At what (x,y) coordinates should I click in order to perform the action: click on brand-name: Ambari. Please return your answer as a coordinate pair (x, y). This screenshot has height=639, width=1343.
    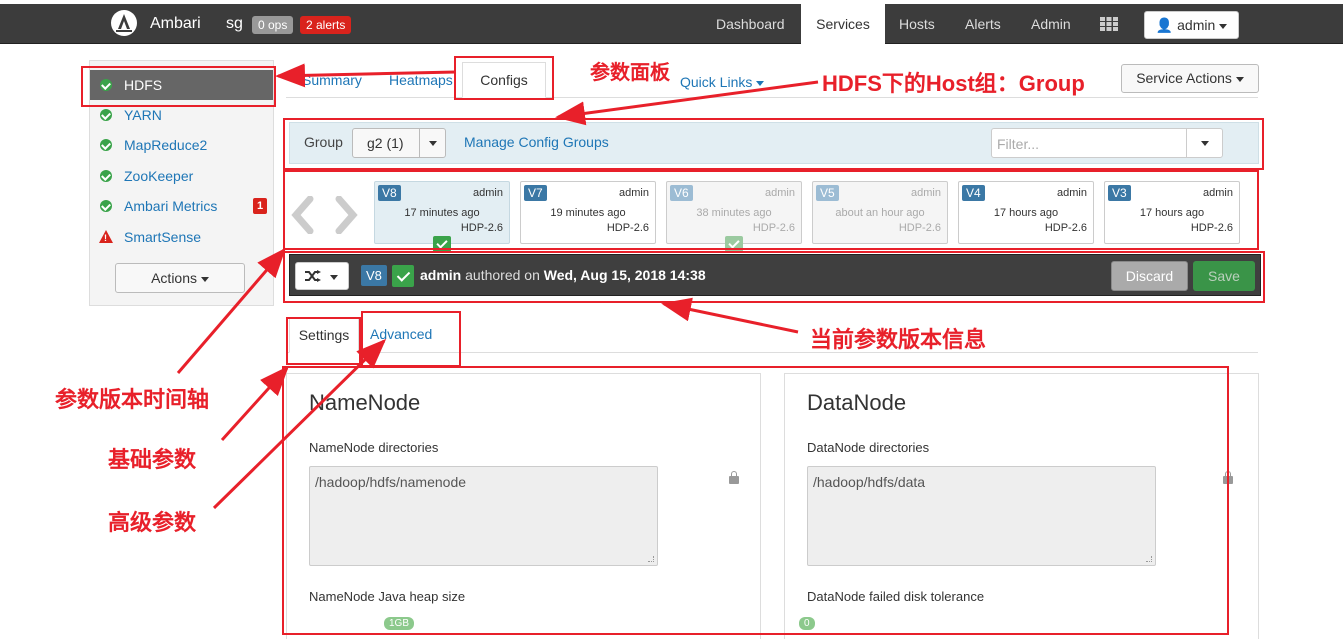
    Looking at the image, I should click on (175, 24).